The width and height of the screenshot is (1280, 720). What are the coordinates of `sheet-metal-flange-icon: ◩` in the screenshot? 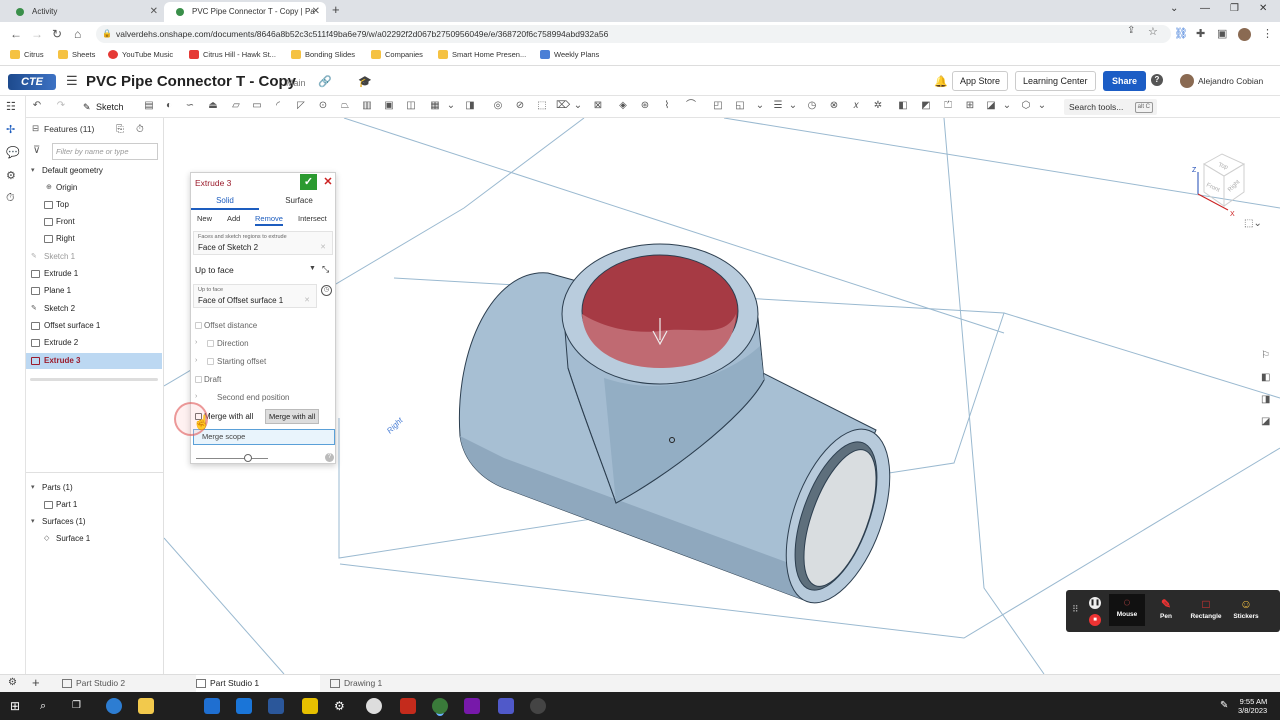 It's located at (926, 106).